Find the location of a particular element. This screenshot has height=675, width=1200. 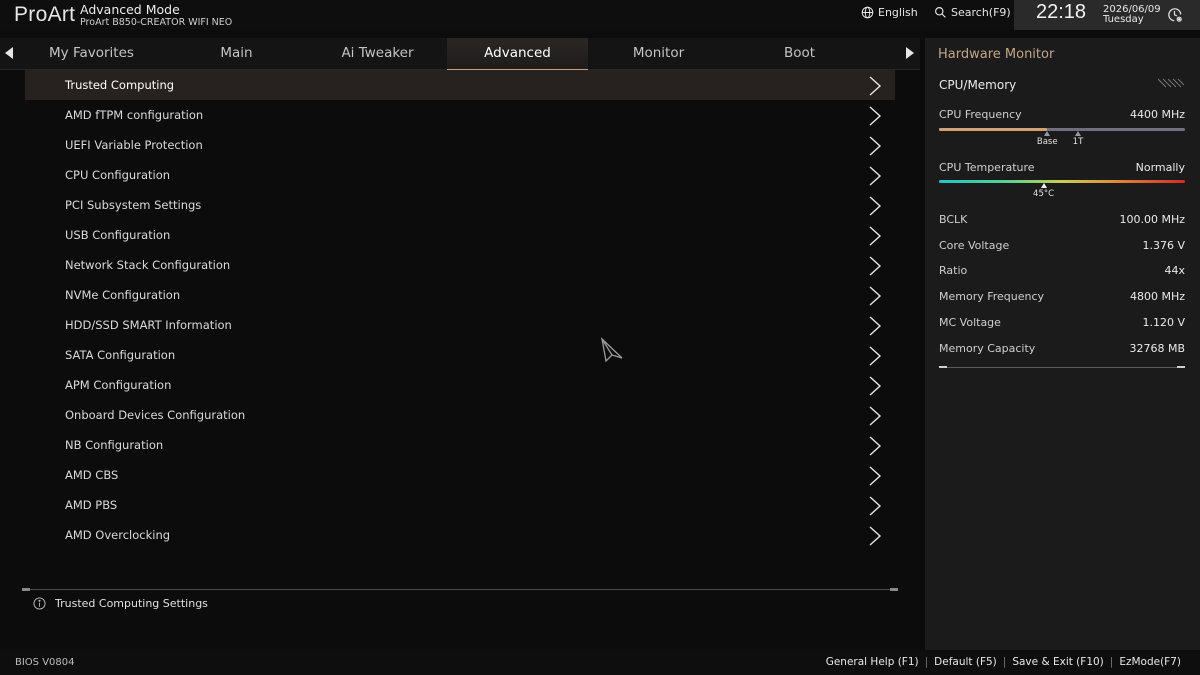

tab-monitor: Monitor is located at coordinates (658, 54).